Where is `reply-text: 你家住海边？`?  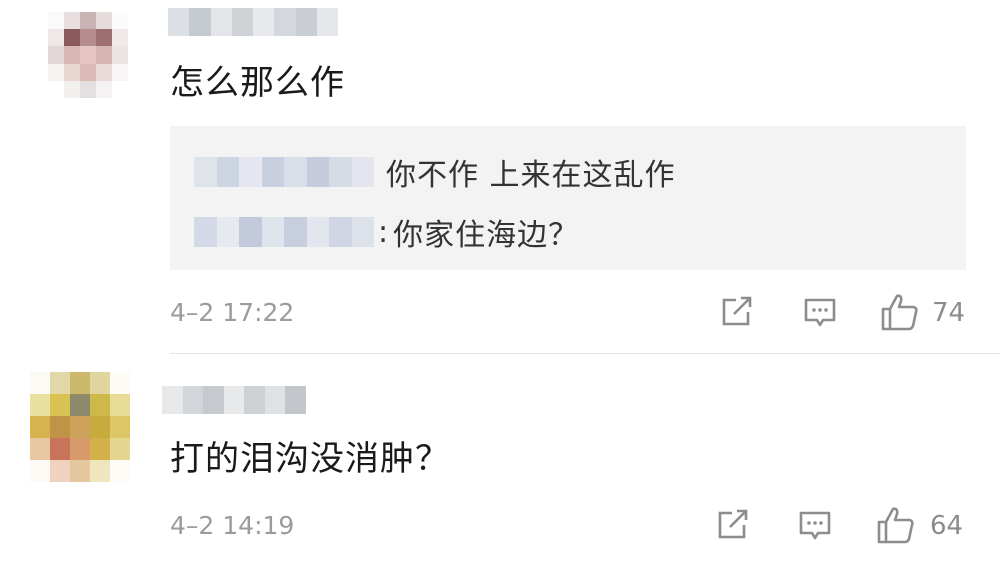
reply-text: 你家住海边？ is located at coordinates (486, 235).